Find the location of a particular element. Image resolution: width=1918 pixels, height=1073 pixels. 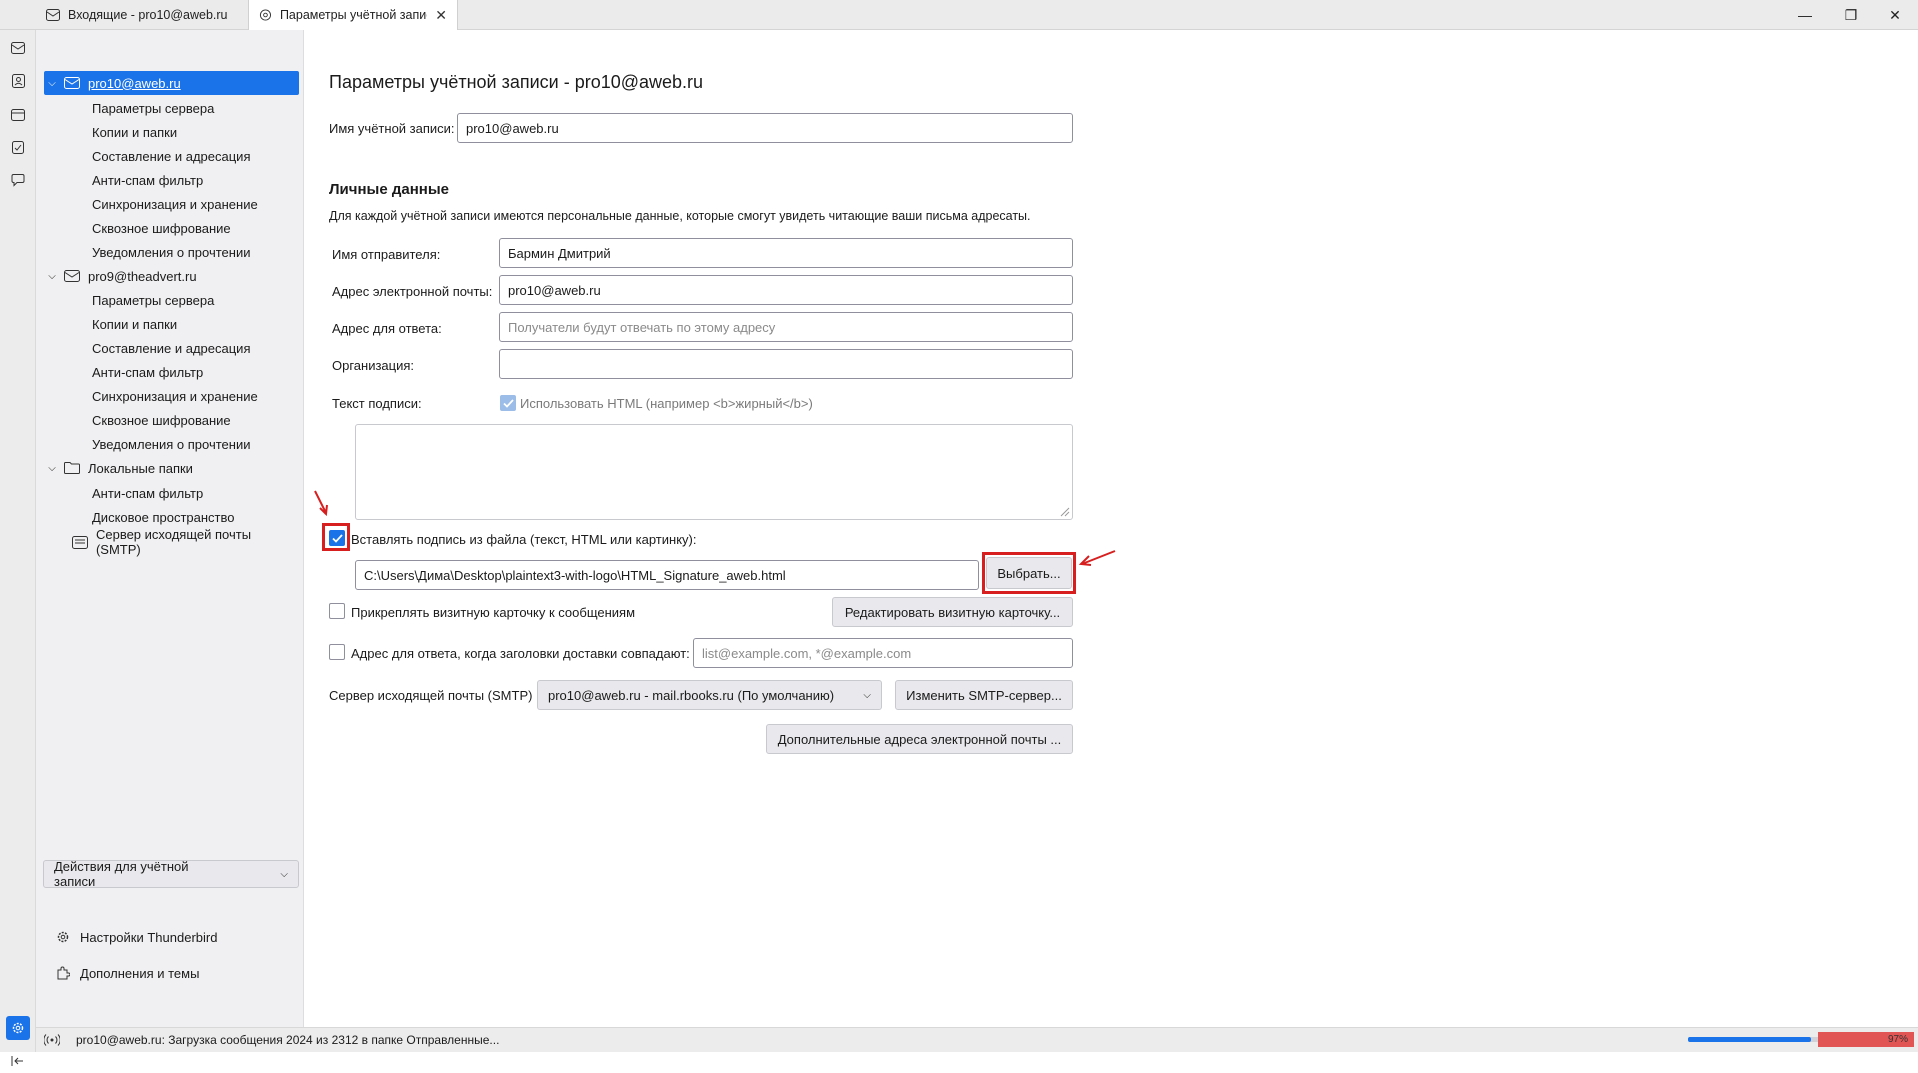

memory-meter: 97% is located at coordinates (1866, 1039).